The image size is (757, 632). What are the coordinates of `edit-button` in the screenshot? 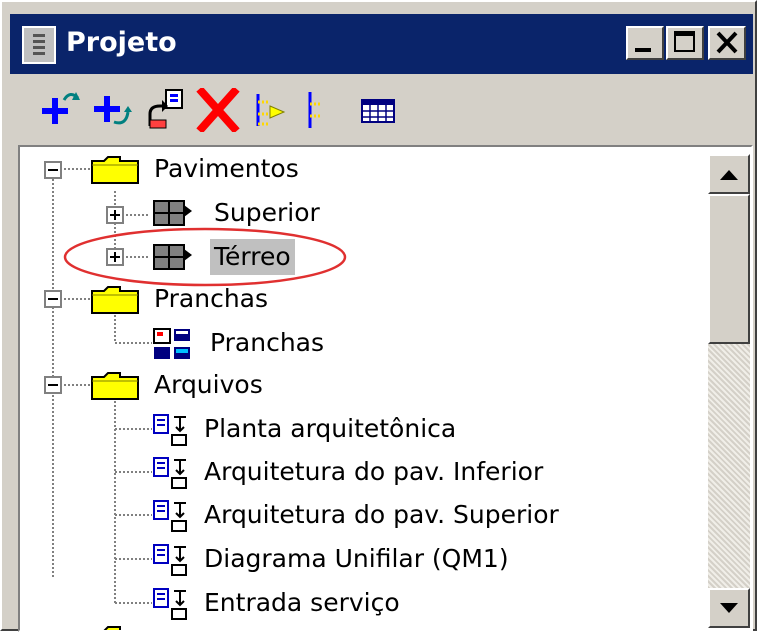 It's located at (168, 110).